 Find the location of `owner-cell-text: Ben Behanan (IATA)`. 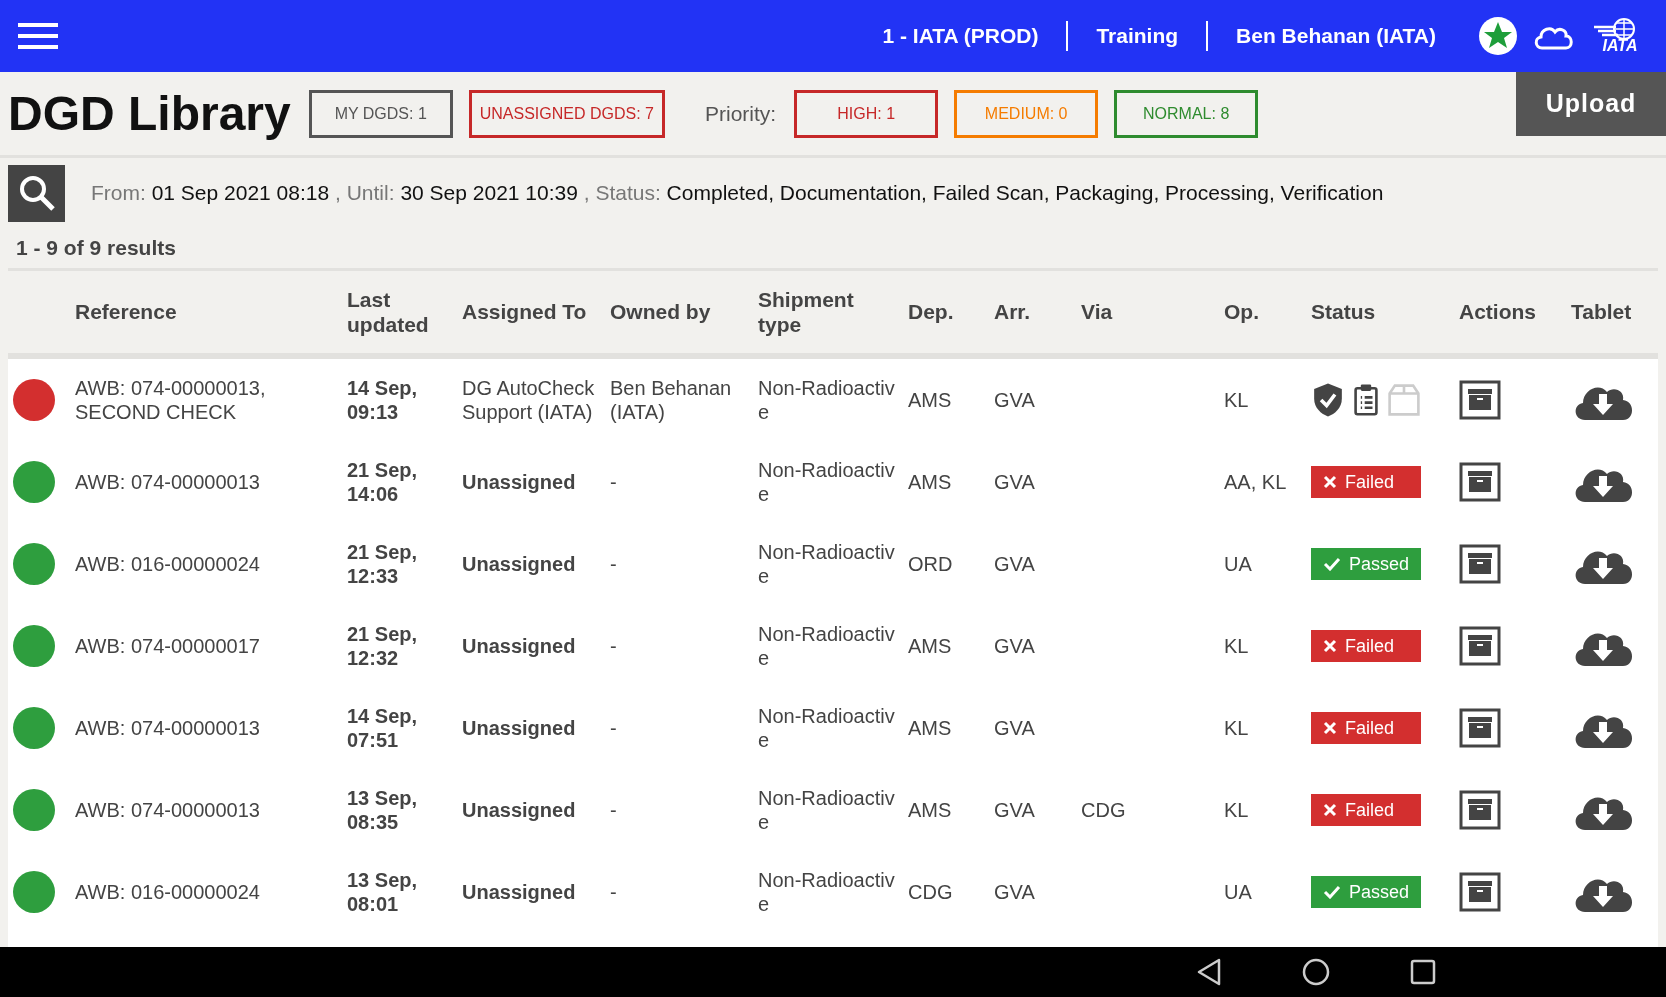

owner-cell-text: Ben Behanan (IATA) is located at coordinates (671, 400).